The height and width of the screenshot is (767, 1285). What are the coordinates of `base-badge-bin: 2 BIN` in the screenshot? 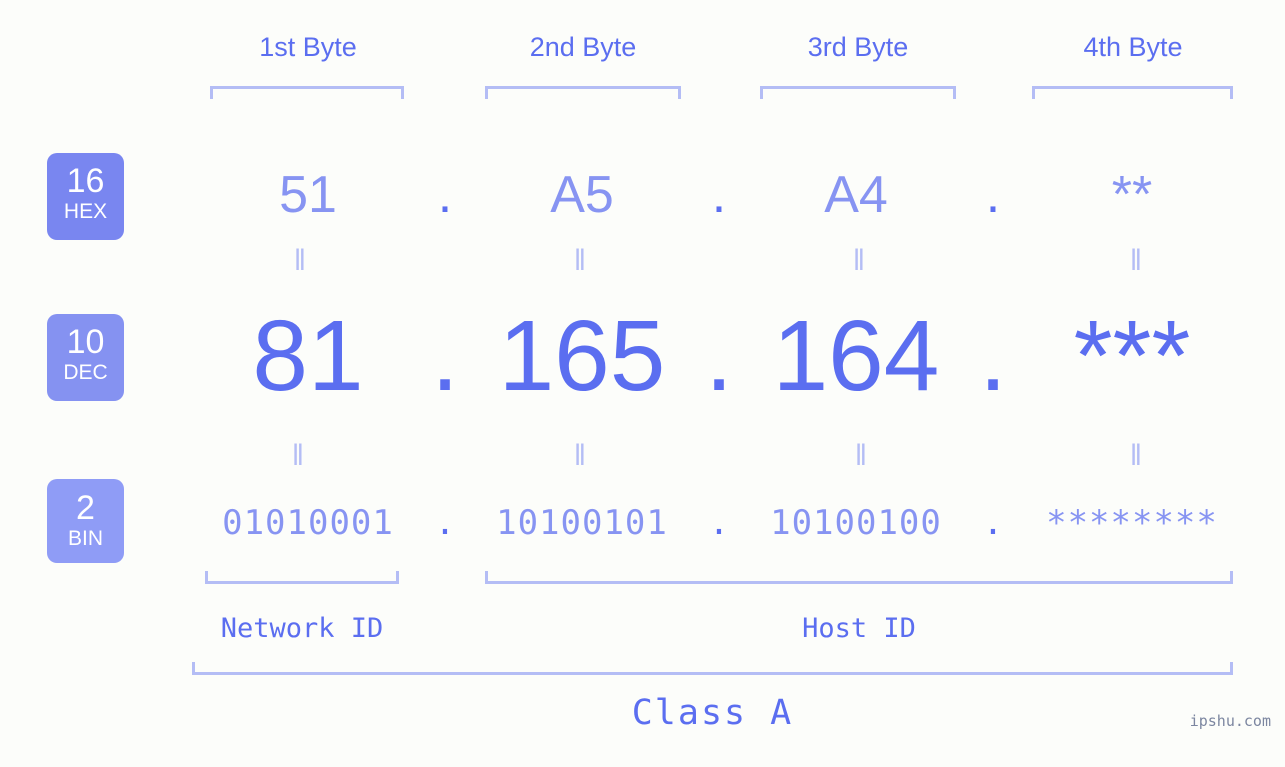 It's located at (85, 521).